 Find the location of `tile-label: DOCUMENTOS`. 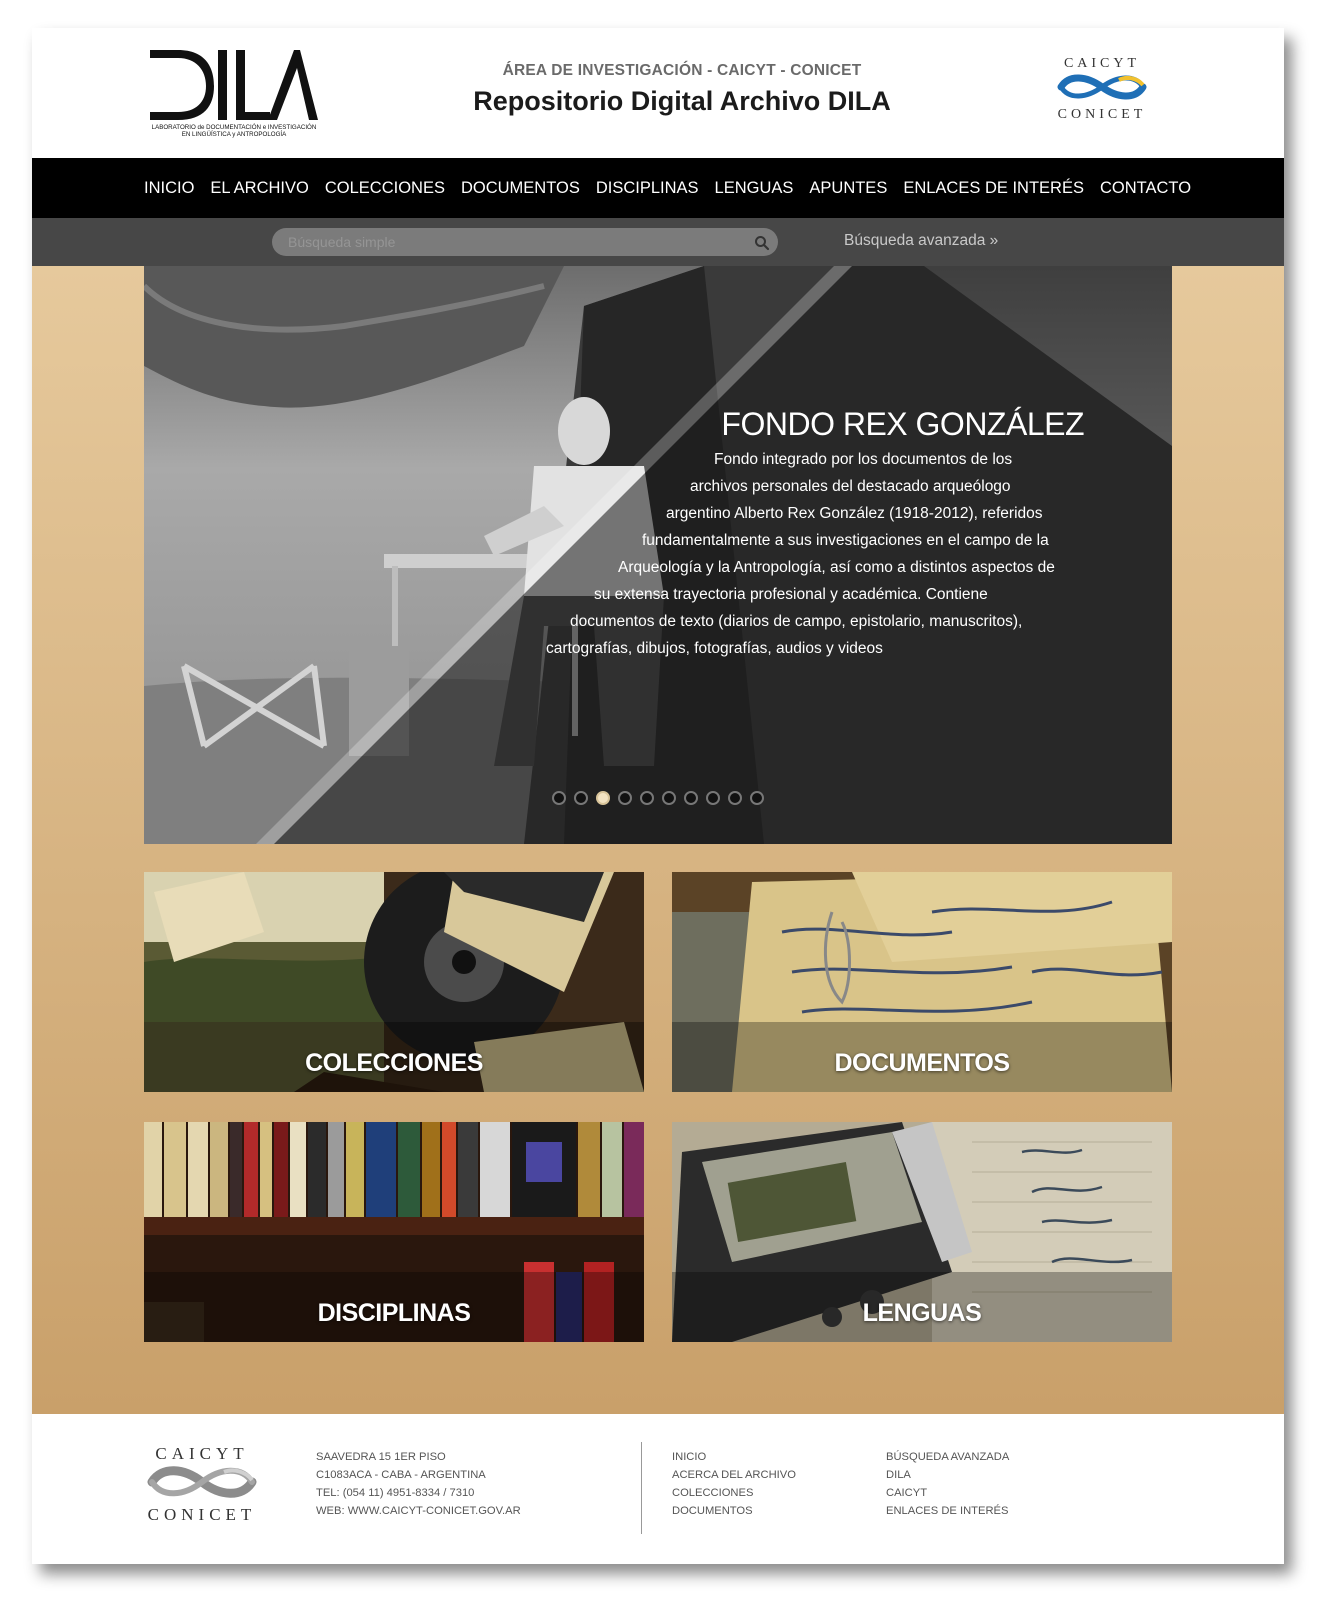

tile-label: DOCUMENTOS is located at coordinates (922, 1063).